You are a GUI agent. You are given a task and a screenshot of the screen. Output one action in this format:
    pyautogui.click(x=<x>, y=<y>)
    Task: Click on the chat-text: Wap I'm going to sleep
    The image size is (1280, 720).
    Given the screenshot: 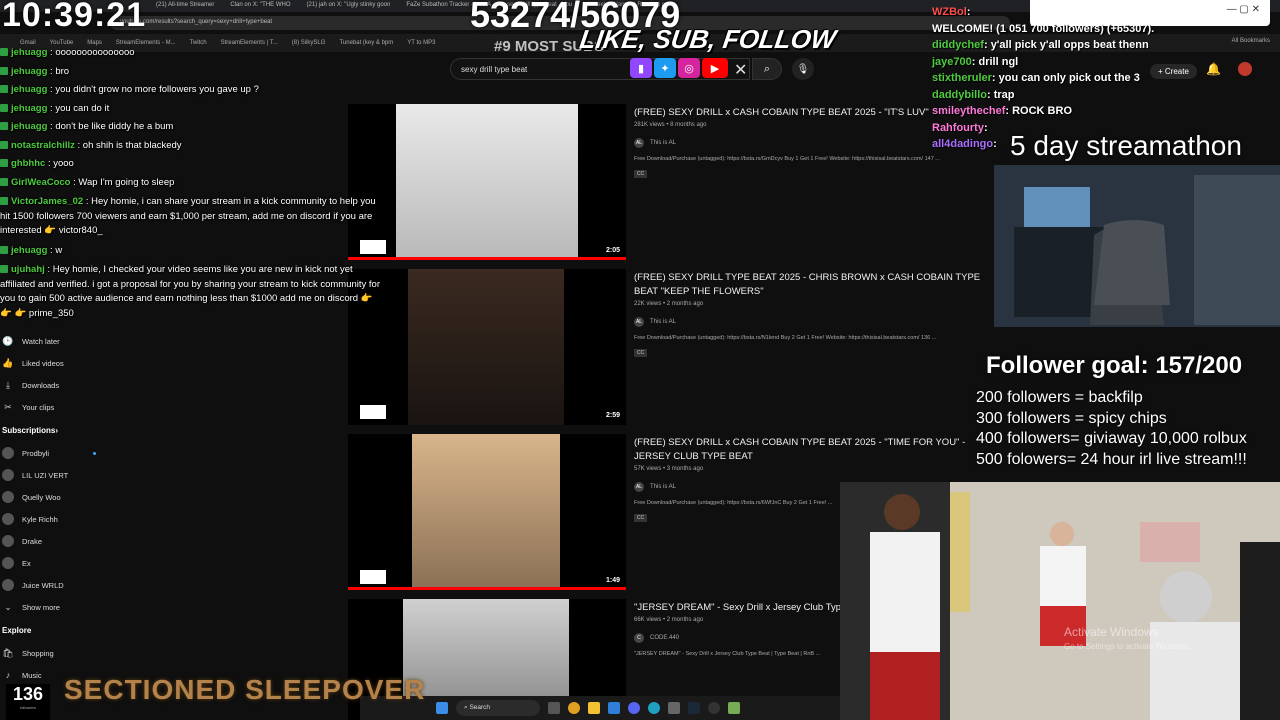 What is the action you would take?
    pyautogui.click(x=126, y=182)
    